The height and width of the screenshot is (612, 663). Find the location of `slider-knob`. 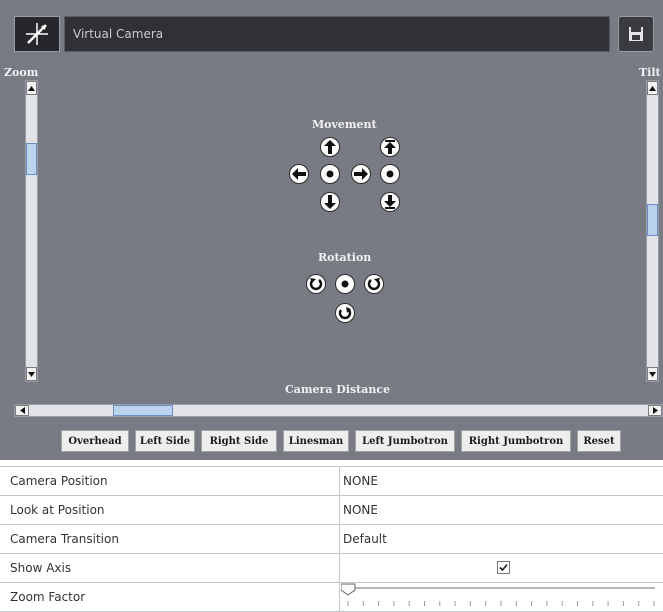

slider-knob is located at coordinates (348, 589).